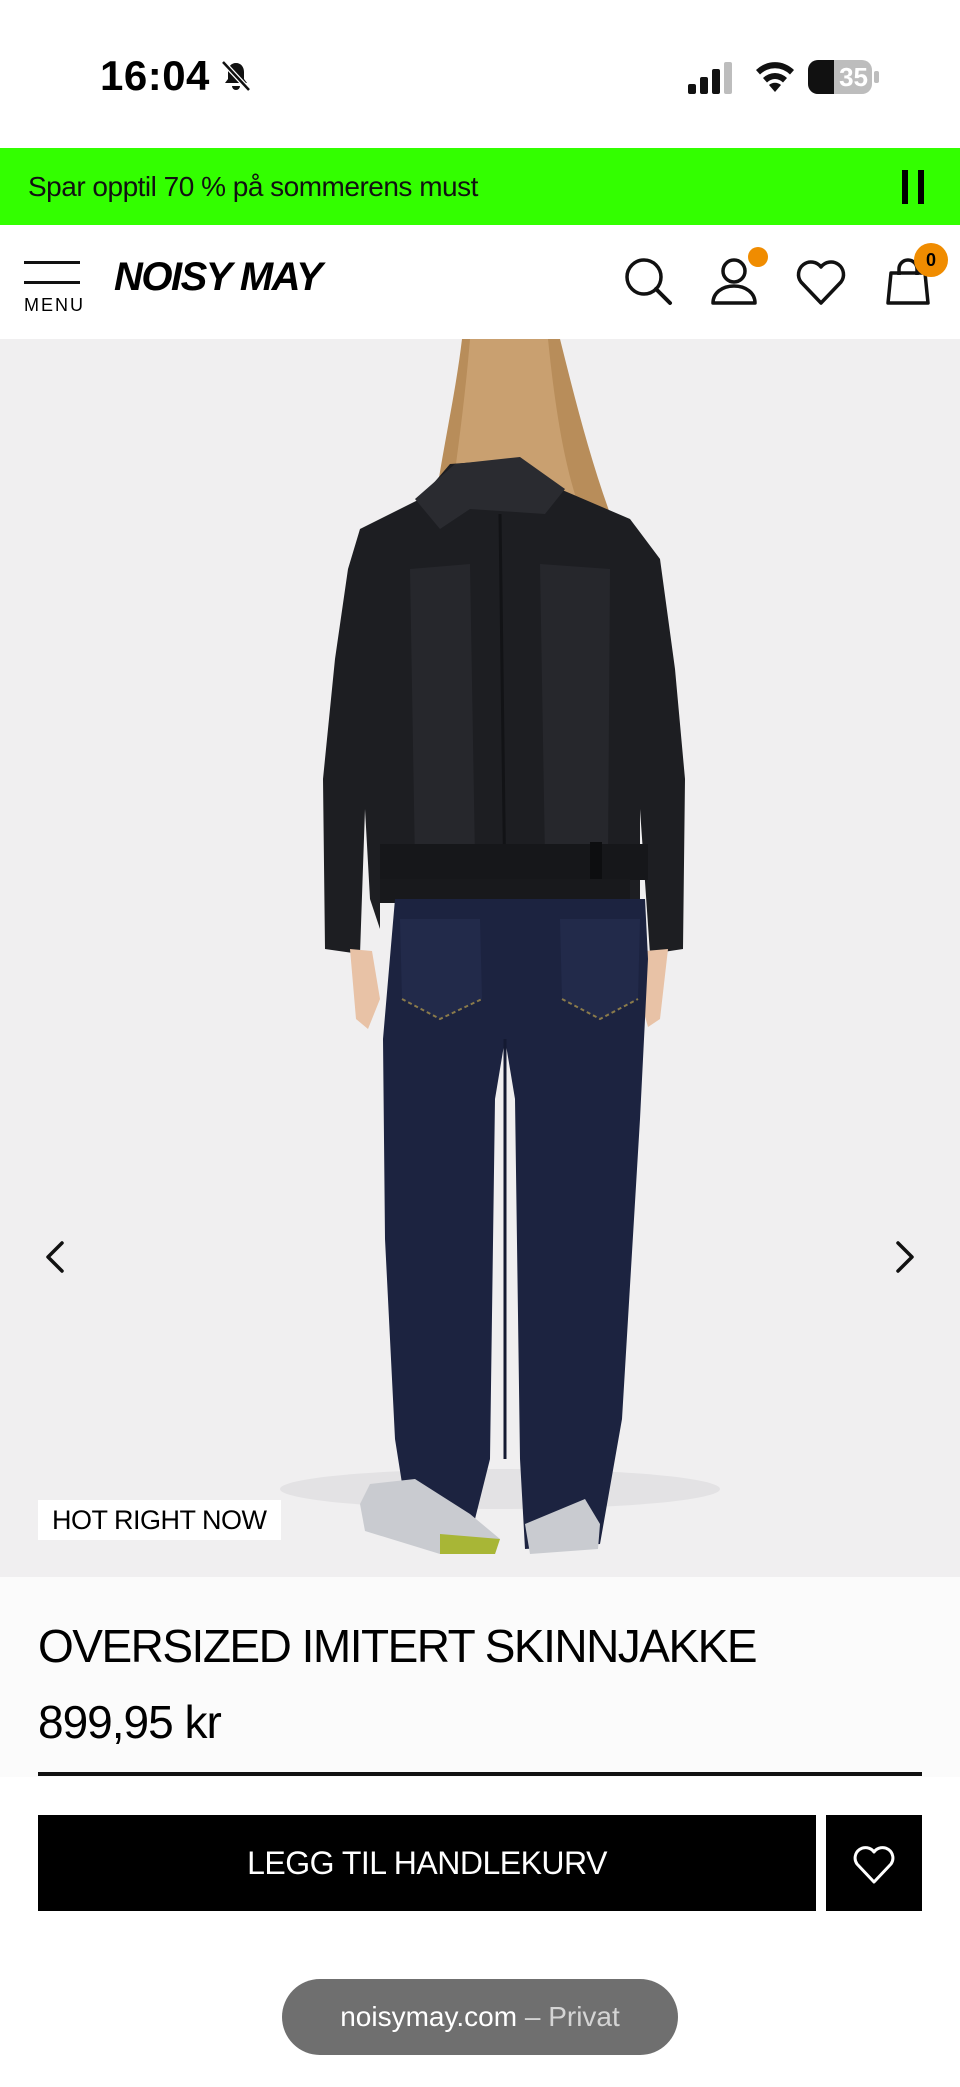 Image resolution: width=960 pixels, height=2087 pixels. Describe the element at coordinates (480, 1677) in the screenshot. I see `product-info: OVERSIZED IMITERT SKINNJAKKE 899,95 kr` at that location.